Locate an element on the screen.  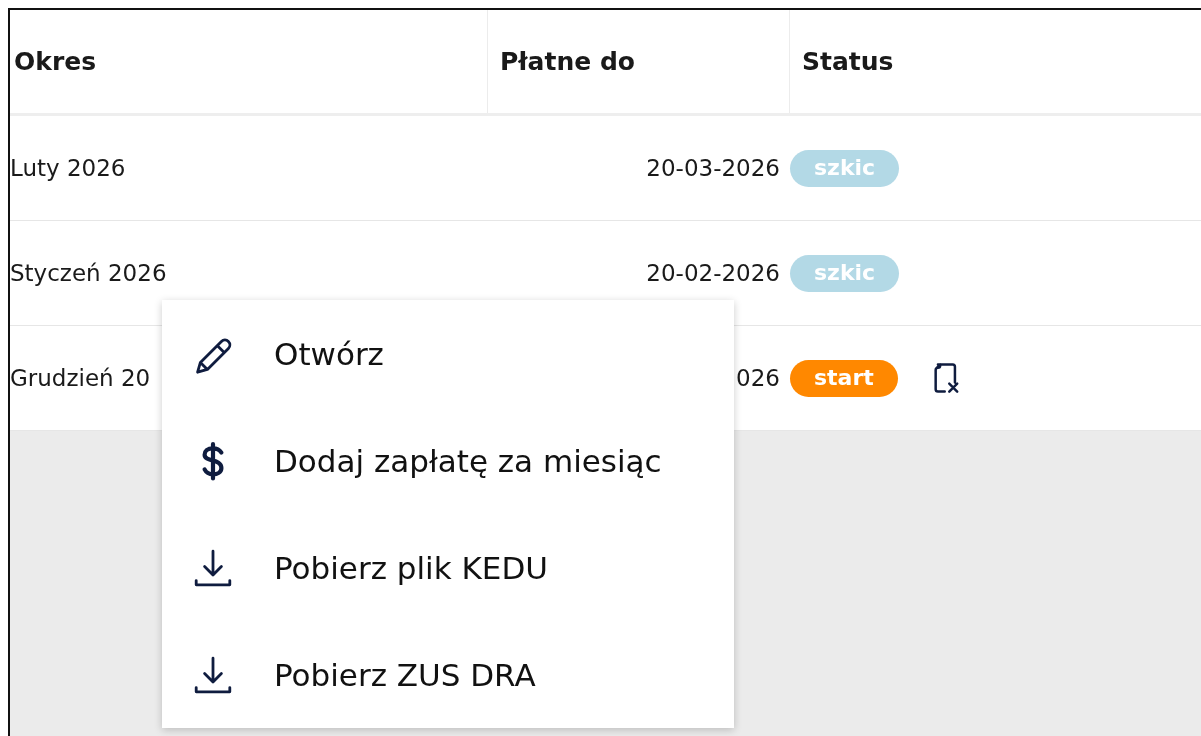
menu-item: Otwórz is located at coordinates (448, 353).